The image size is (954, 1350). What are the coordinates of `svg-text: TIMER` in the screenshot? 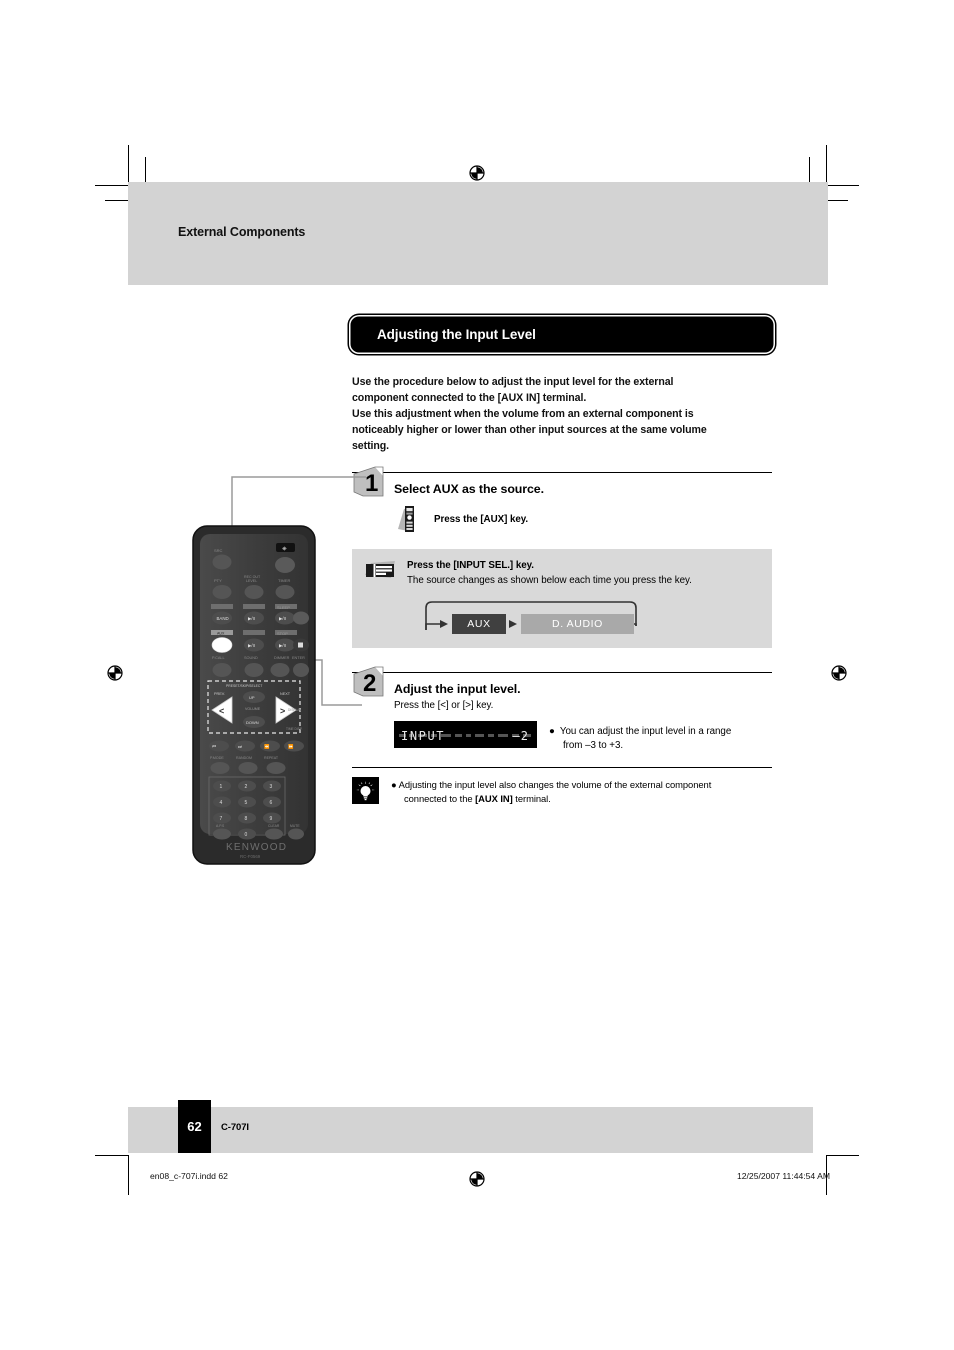 It's located at (284, 580).